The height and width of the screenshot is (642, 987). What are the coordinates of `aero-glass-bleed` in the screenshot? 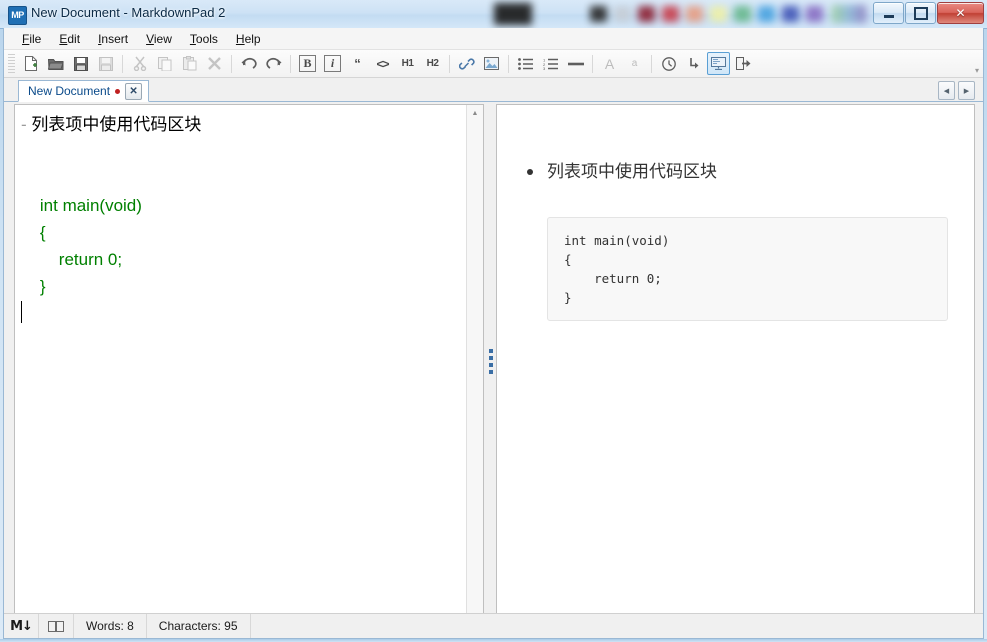 It's located at (680, 14).